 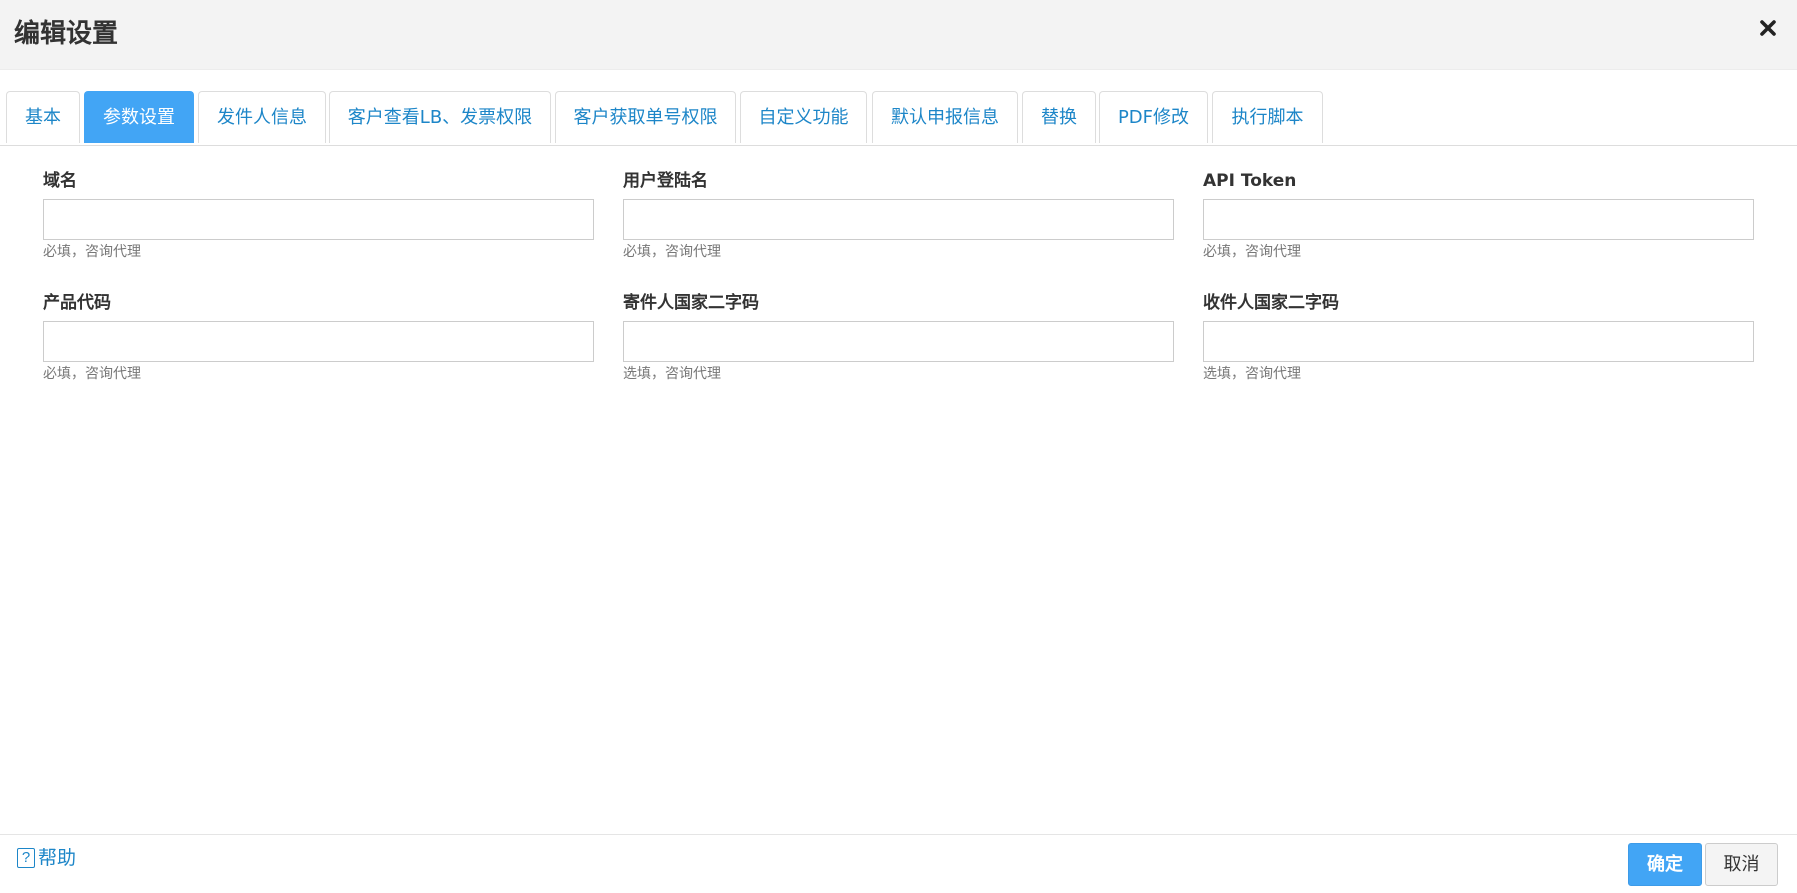 What do you see at coordinates (60, 181) in the screenshot?
I see `domain-label: 域名` at bounding box center [60, 181].